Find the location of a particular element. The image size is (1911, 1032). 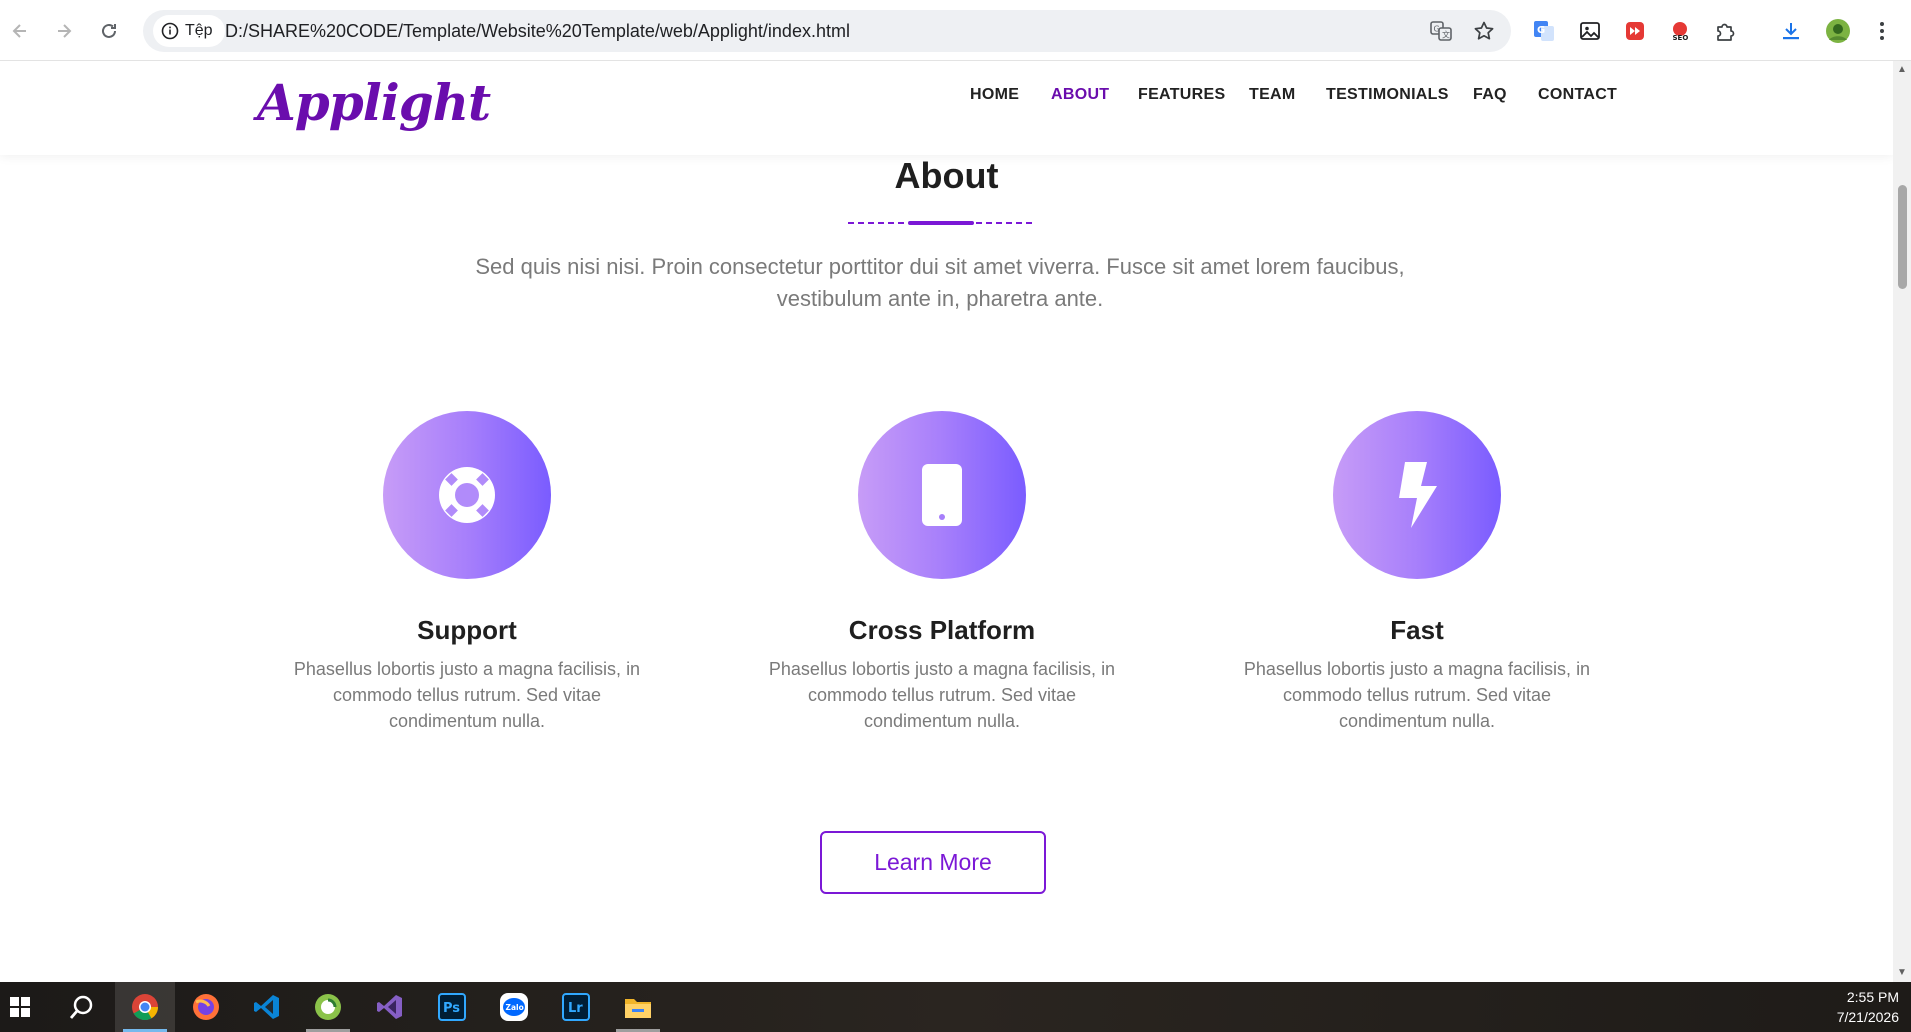

nav-item-features: FEATURES is located at coordinates (1181, 95).